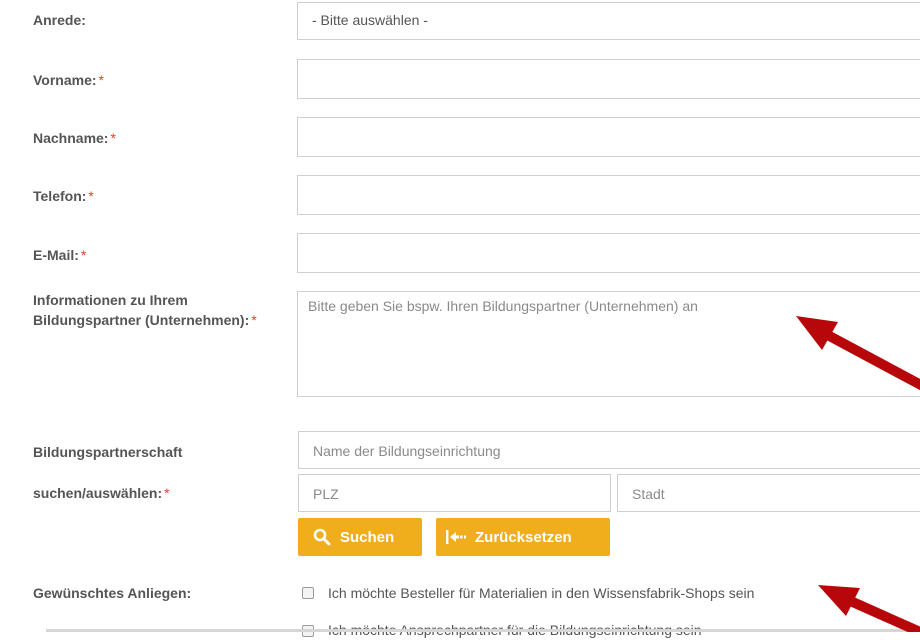 The width and height of the screenshot is (920, 640). Describe the element at coordinates (74, 138) in the screenshot. I see `nachname-label: Nachname: *` at that location.